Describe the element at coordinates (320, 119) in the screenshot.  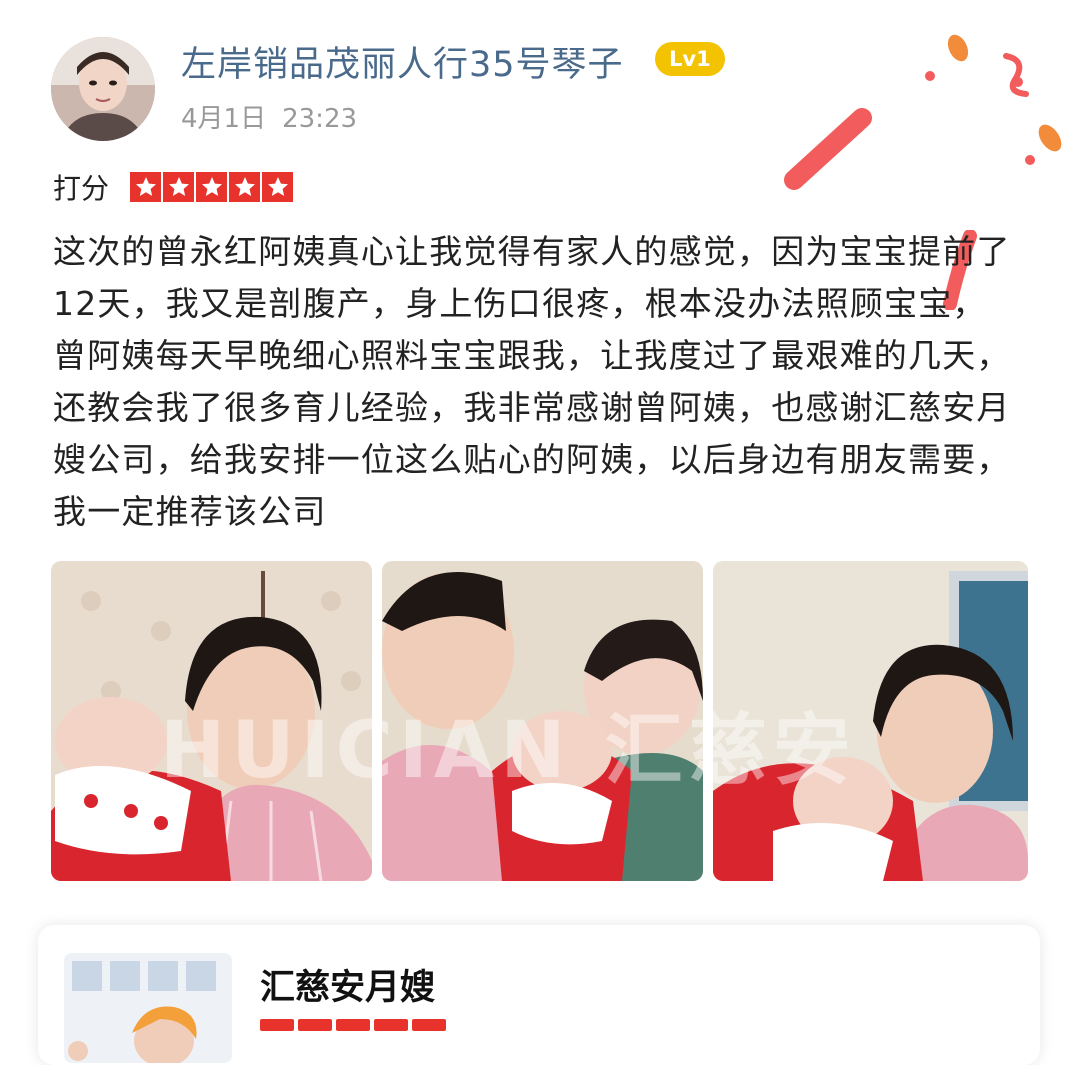
I see `review-time: 23:23` at that location.